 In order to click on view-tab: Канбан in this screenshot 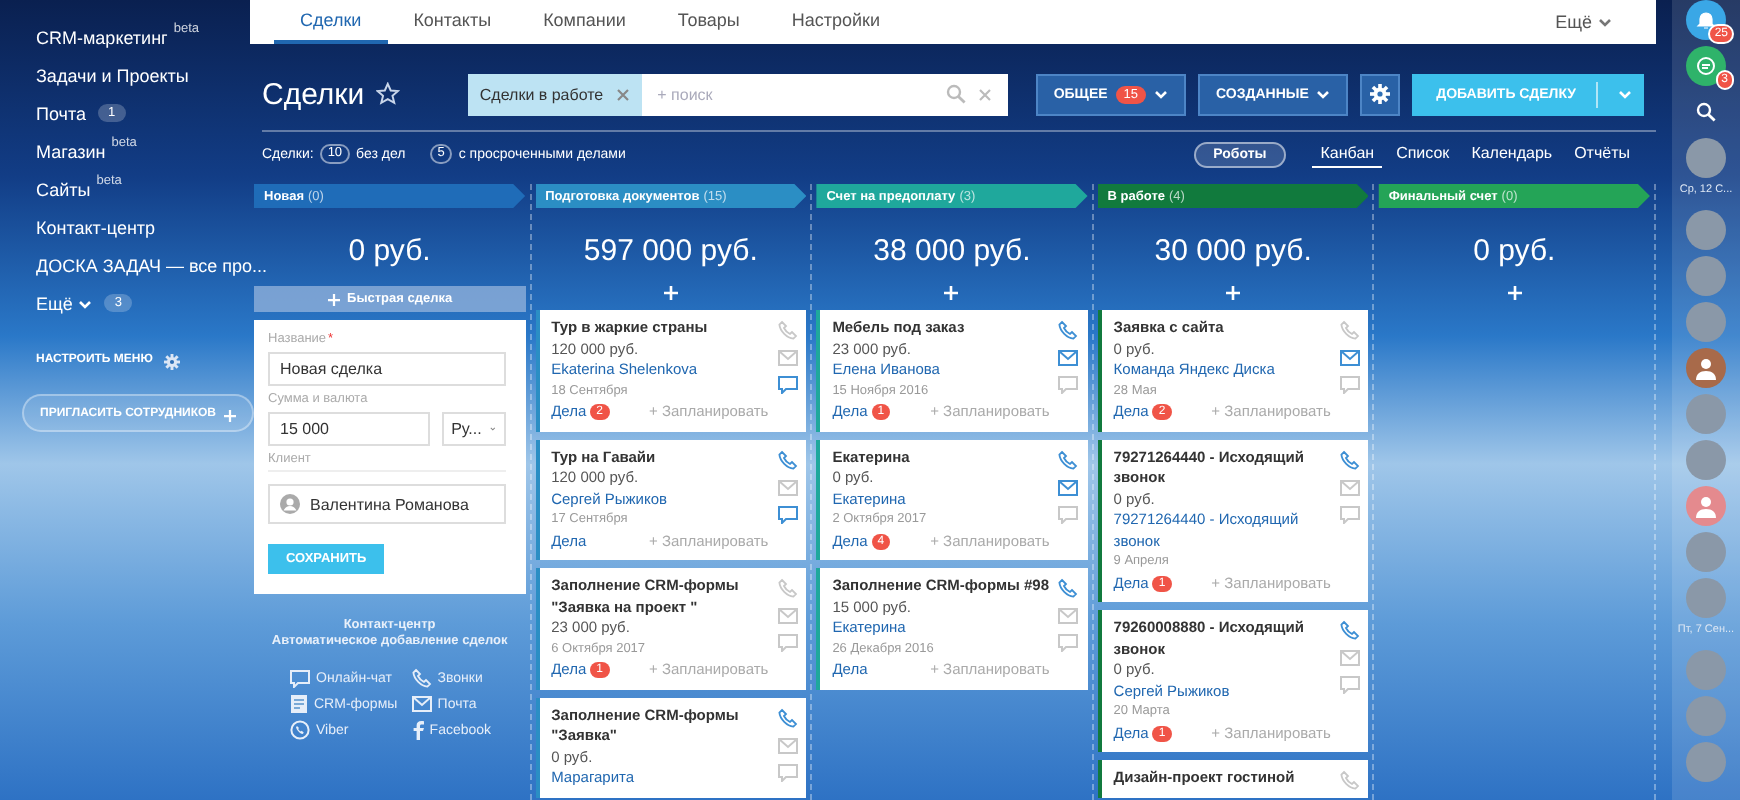, I will do `click(1347, 154)`.